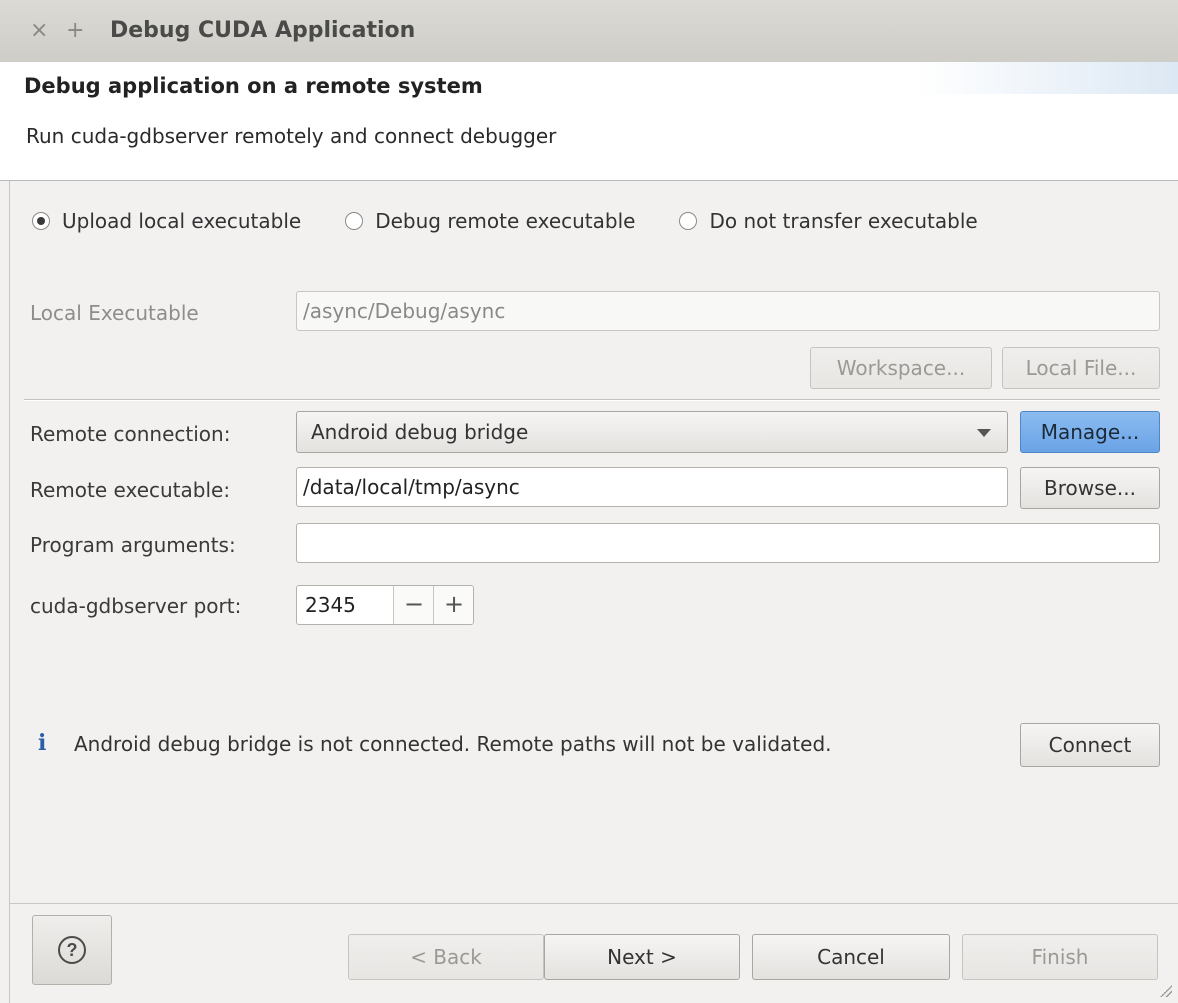  Describe the element at coordinates (42, 743) in the screenshot. I see `info-icon: i` at that location.